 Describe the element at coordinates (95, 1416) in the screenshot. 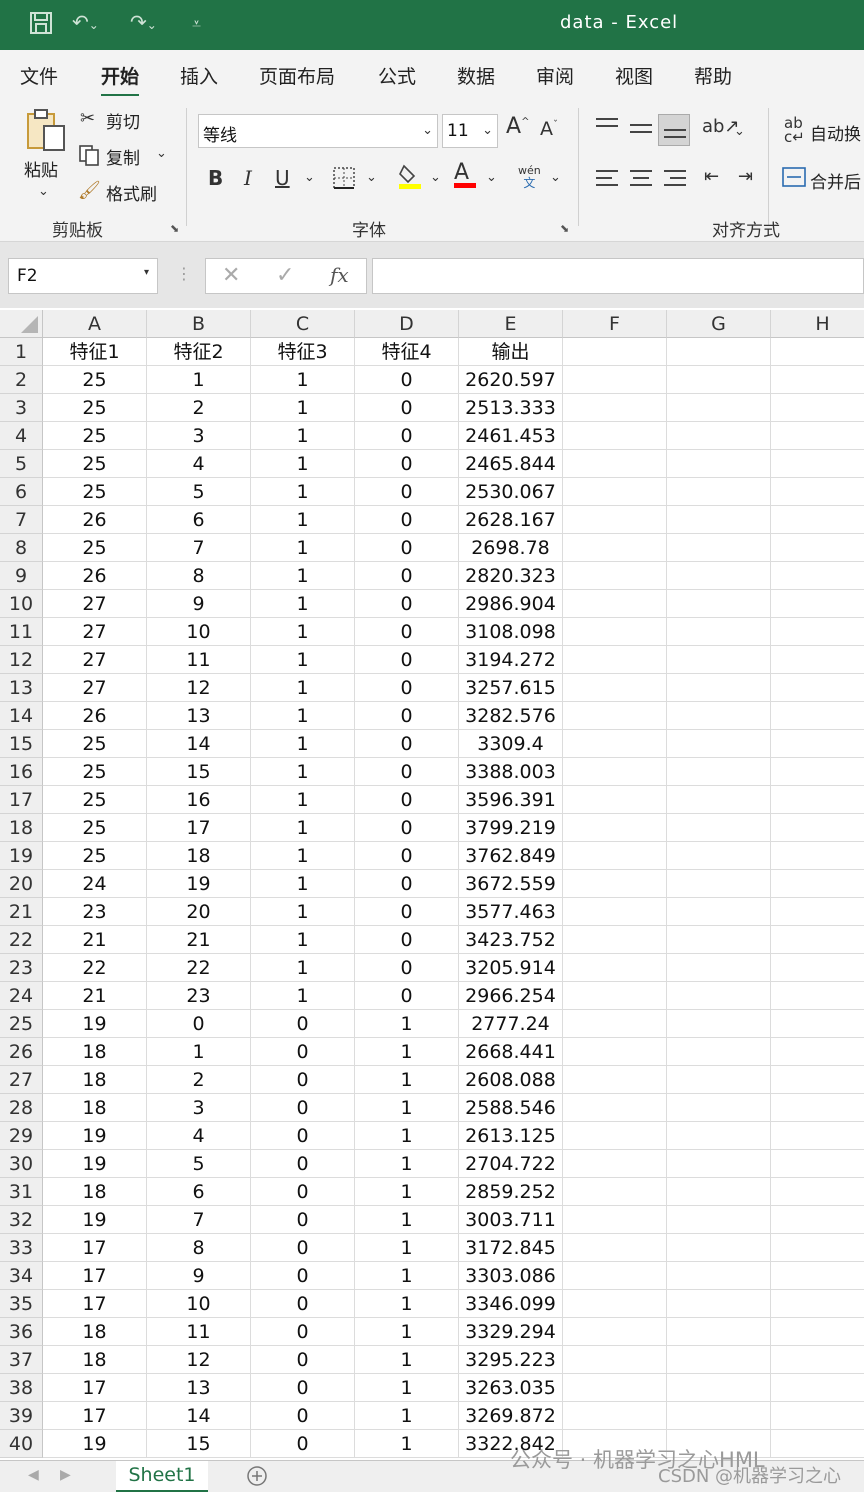

I see `table-cell: 17` at that location.